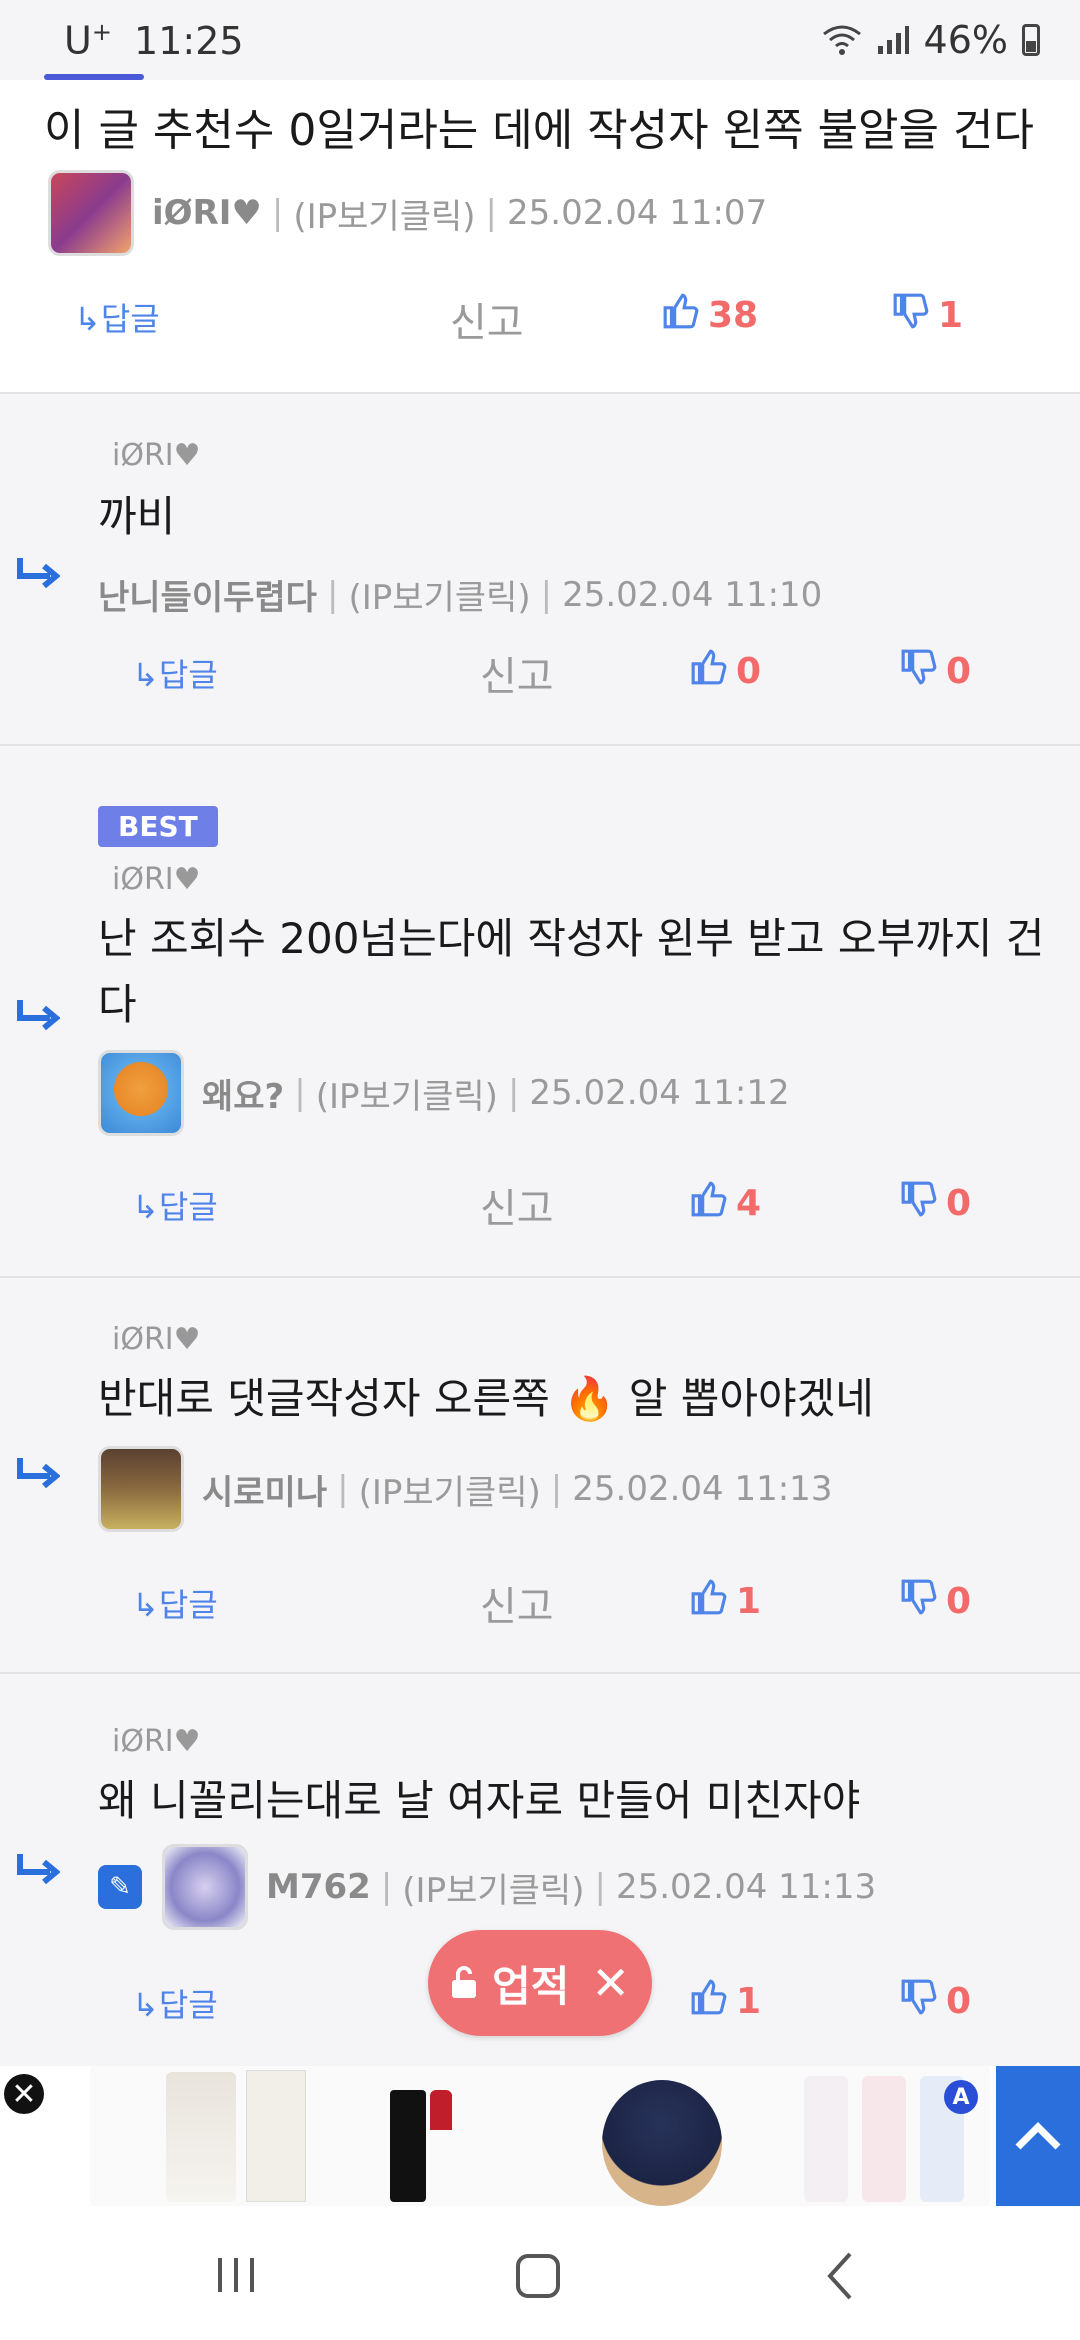 The width and height of the screenshot is (1080, 2340). I want to click on ad-product-lipstick, so click(408, 2146).